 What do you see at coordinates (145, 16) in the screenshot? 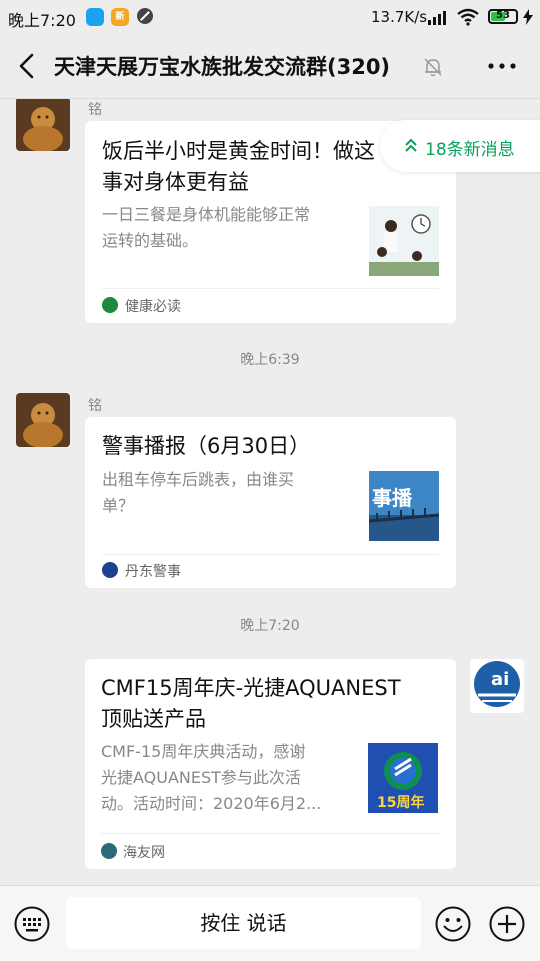
I see `blocked-icon` at bounding box center [145, 16].